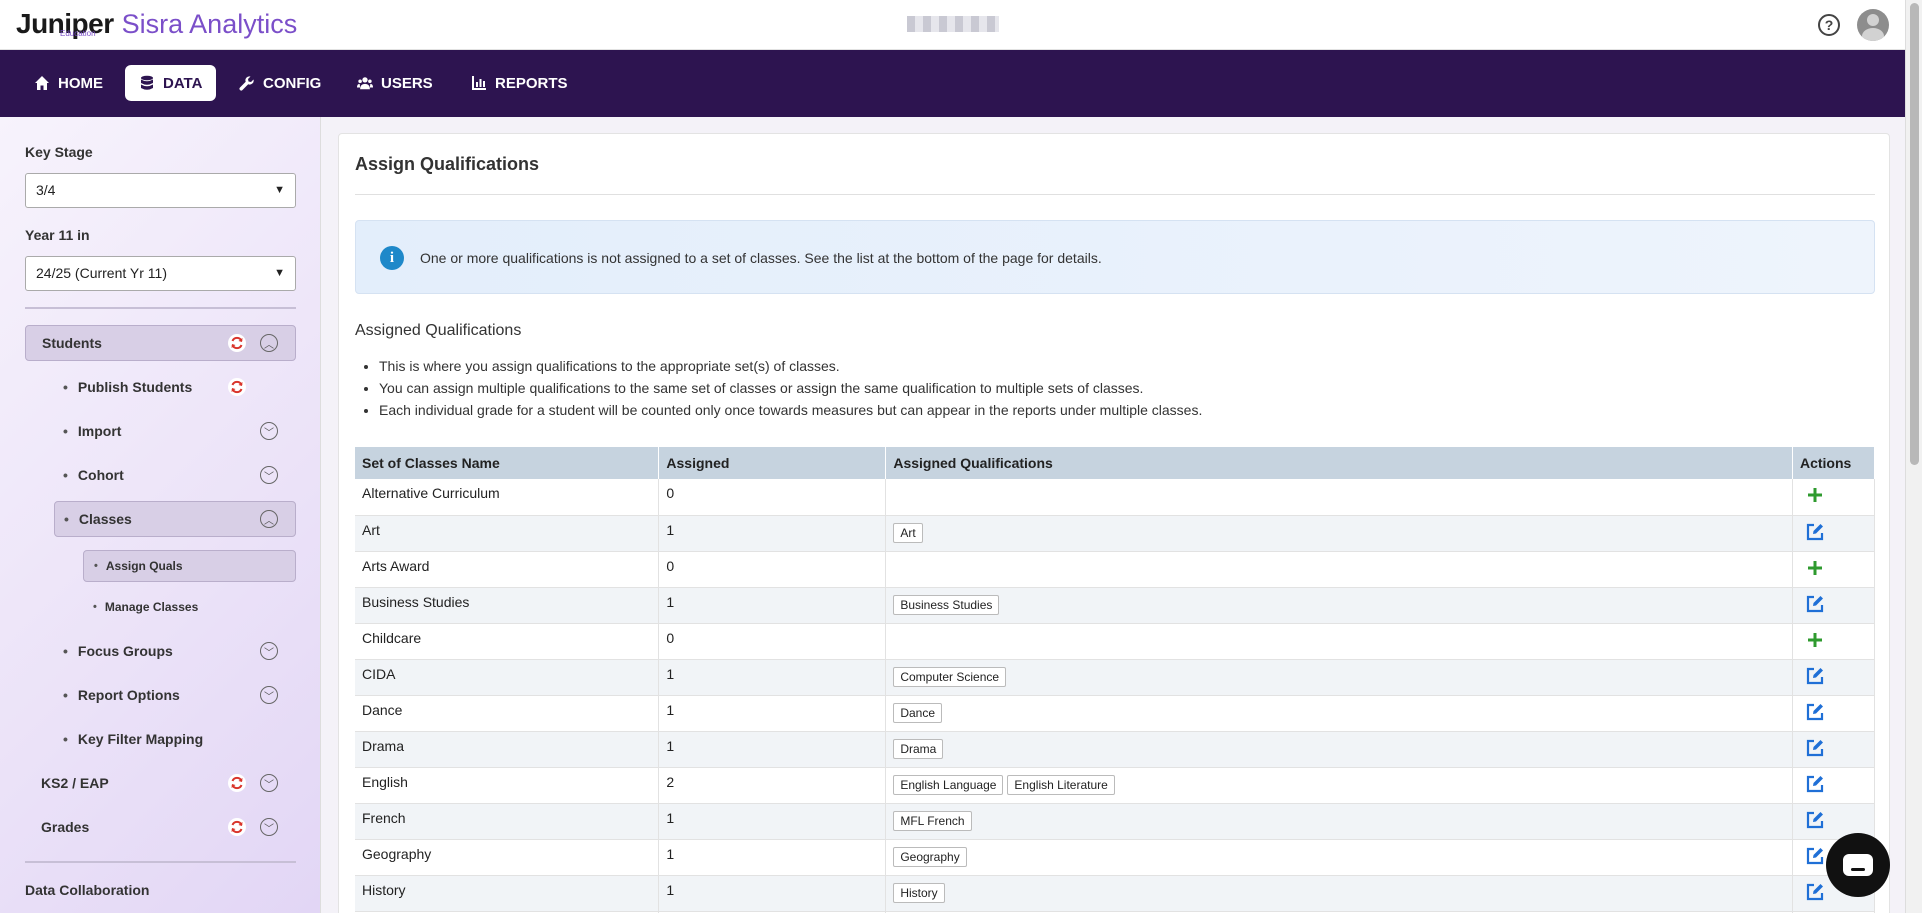 This screenshot has width=1922, height=913. I want to click on nav-data: DATA, so click(171, 83).